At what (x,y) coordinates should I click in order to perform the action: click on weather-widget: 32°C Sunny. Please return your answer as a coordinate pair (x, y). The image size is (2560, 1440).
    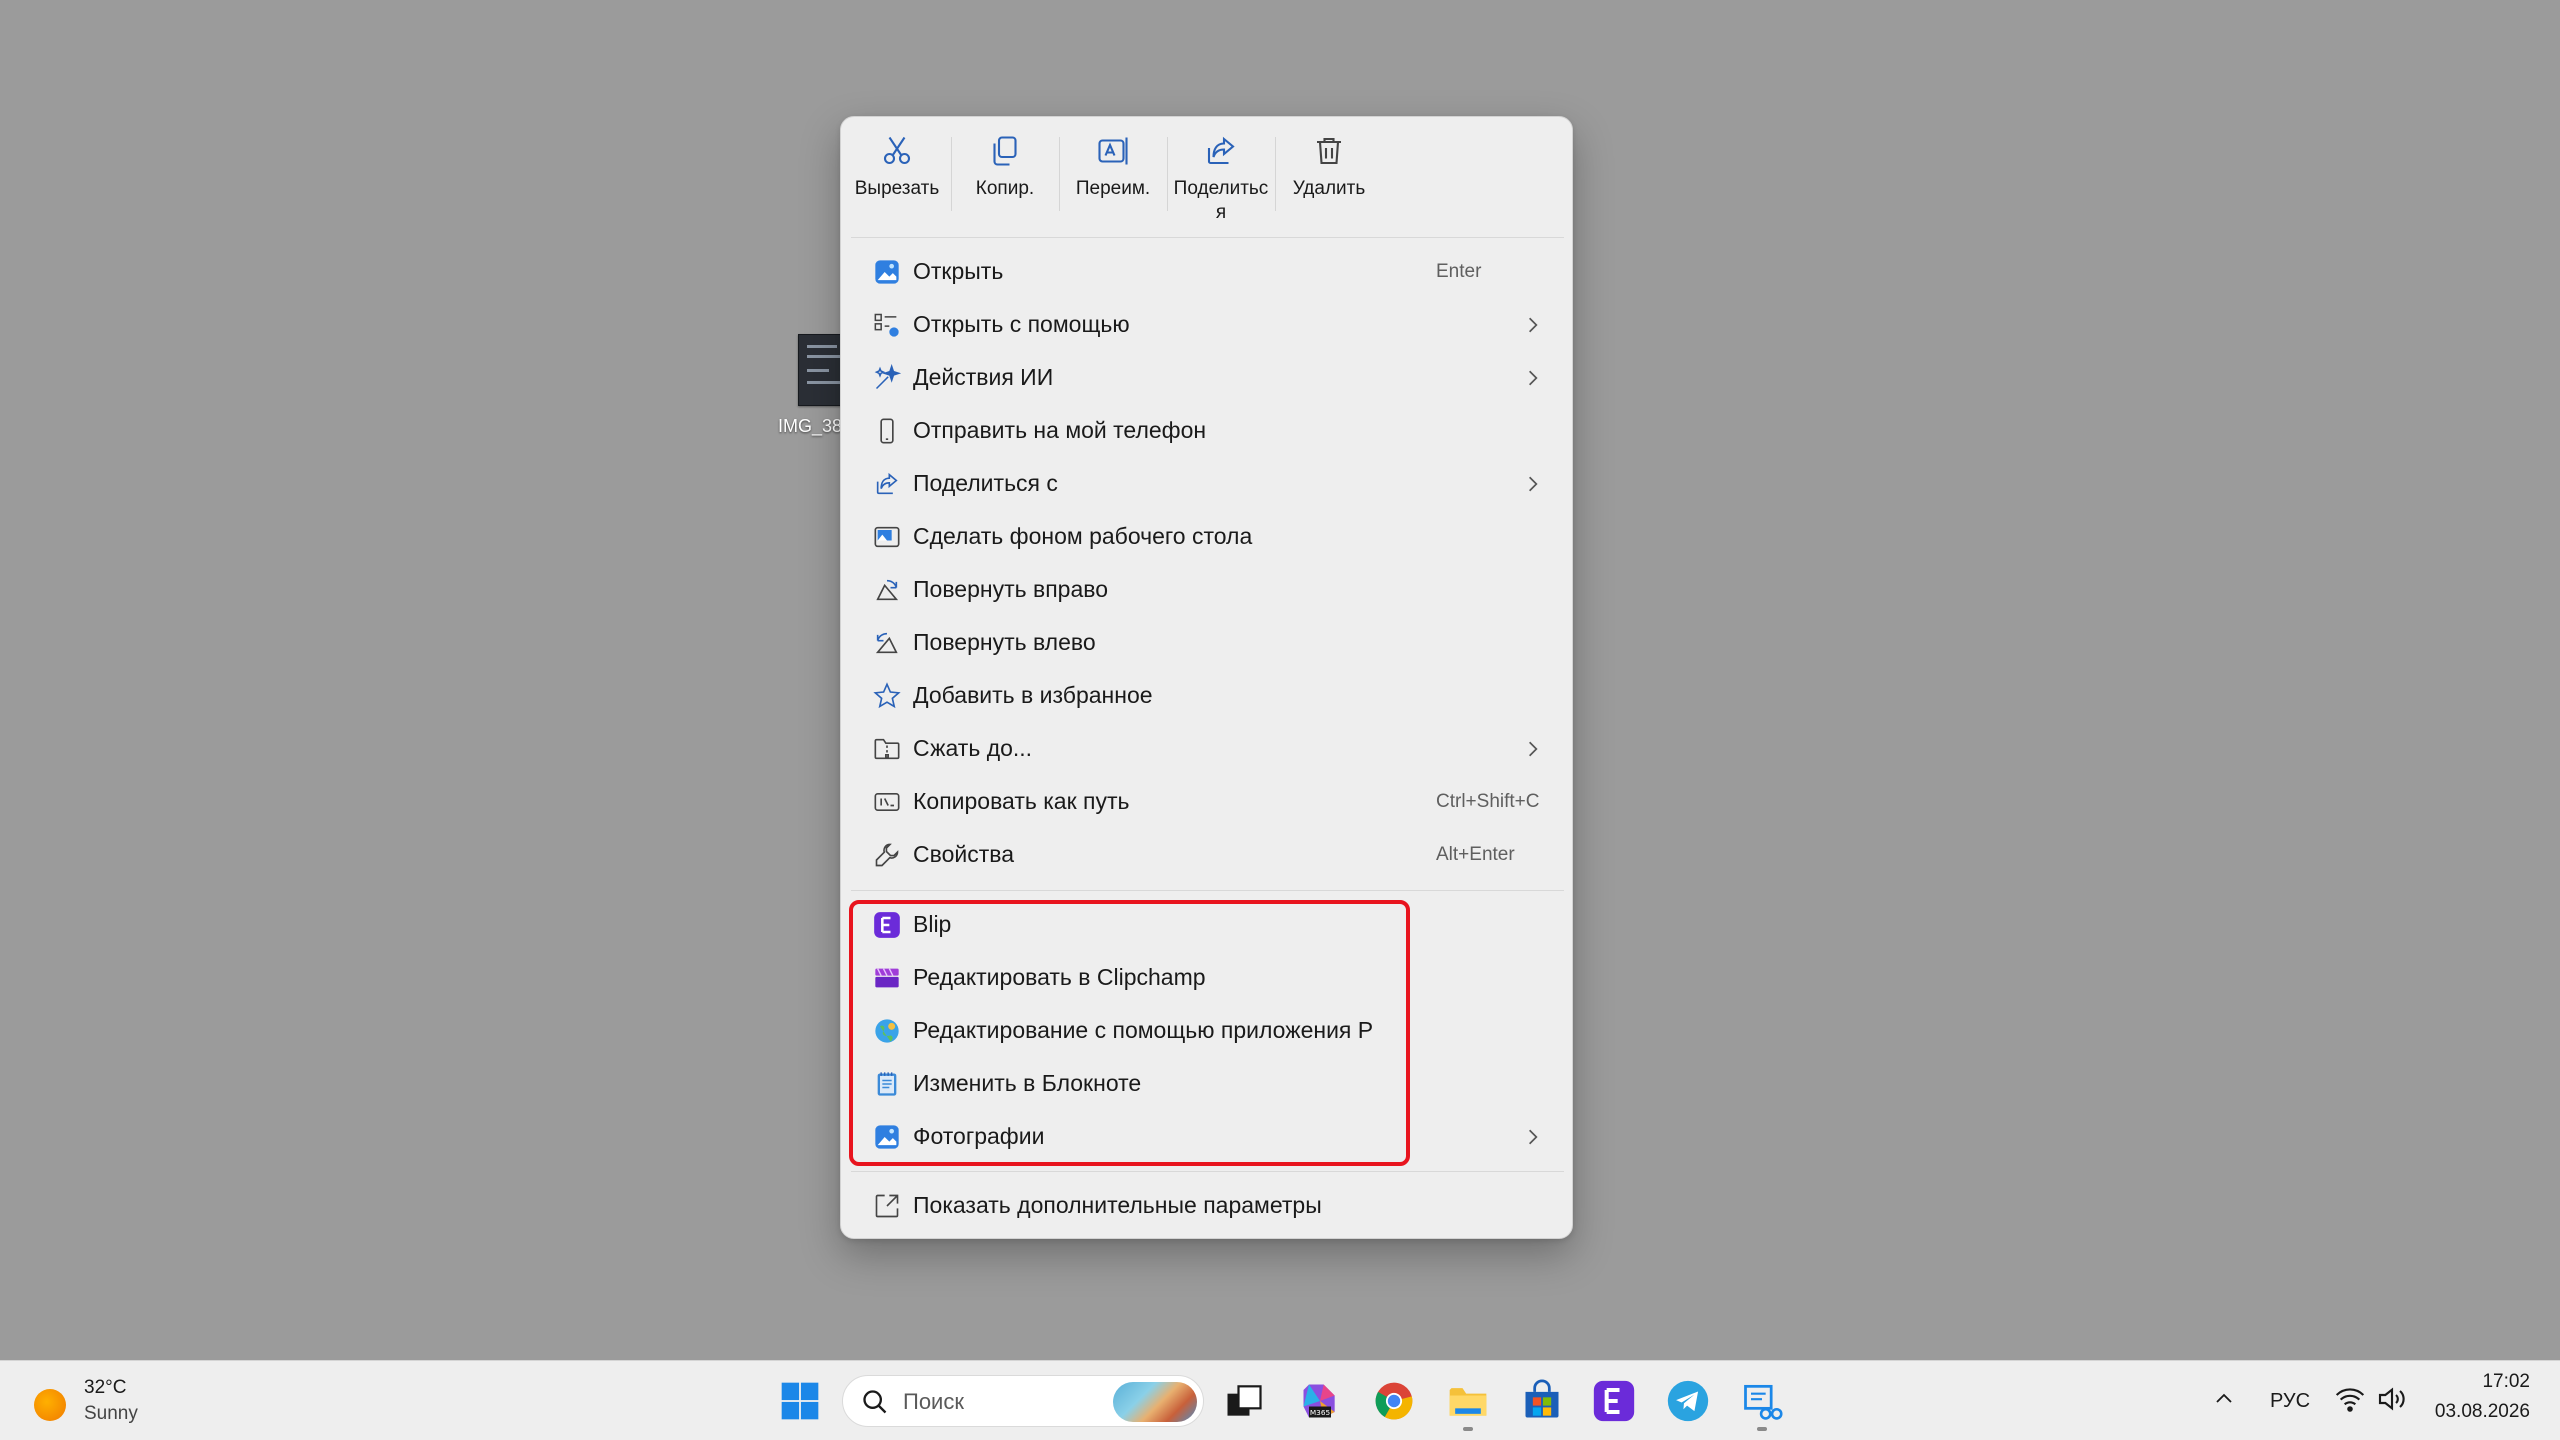
    Looking at the image, I should click on (104, 1402).